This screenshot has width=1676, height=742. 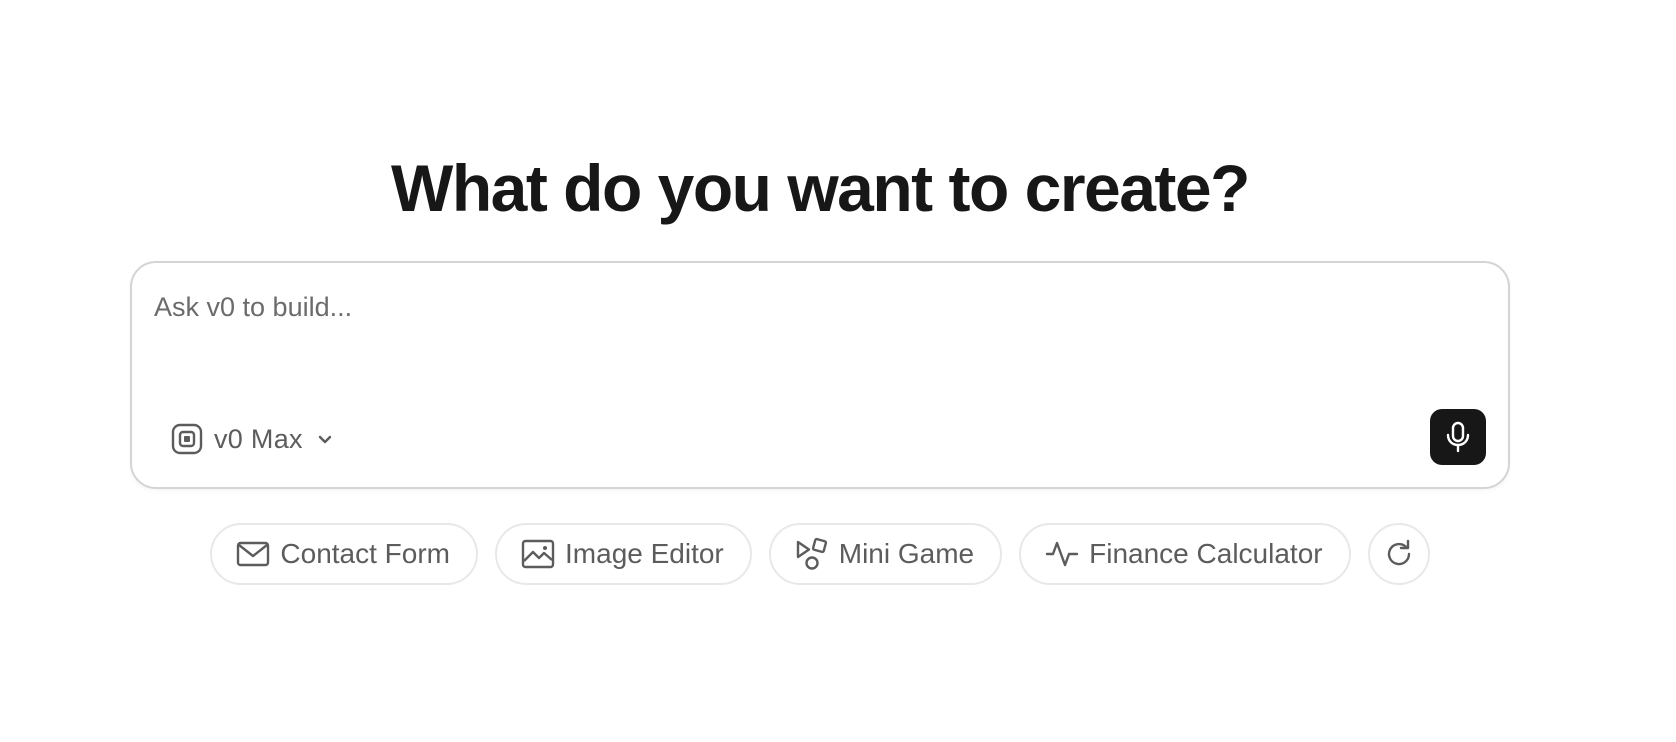 I want to click on refresh-icon, so click(x=1399, y=554).